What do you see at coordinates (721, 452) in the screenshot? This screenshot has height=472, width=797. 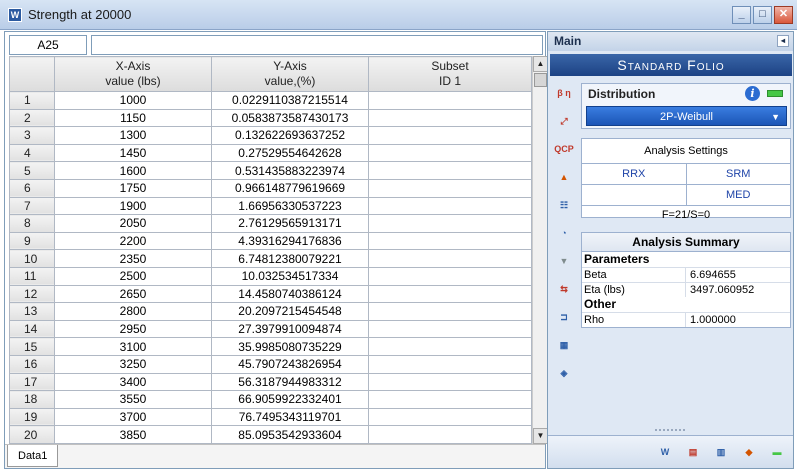 I see `folio-icon: ▥` at bounding box center [721, 452].